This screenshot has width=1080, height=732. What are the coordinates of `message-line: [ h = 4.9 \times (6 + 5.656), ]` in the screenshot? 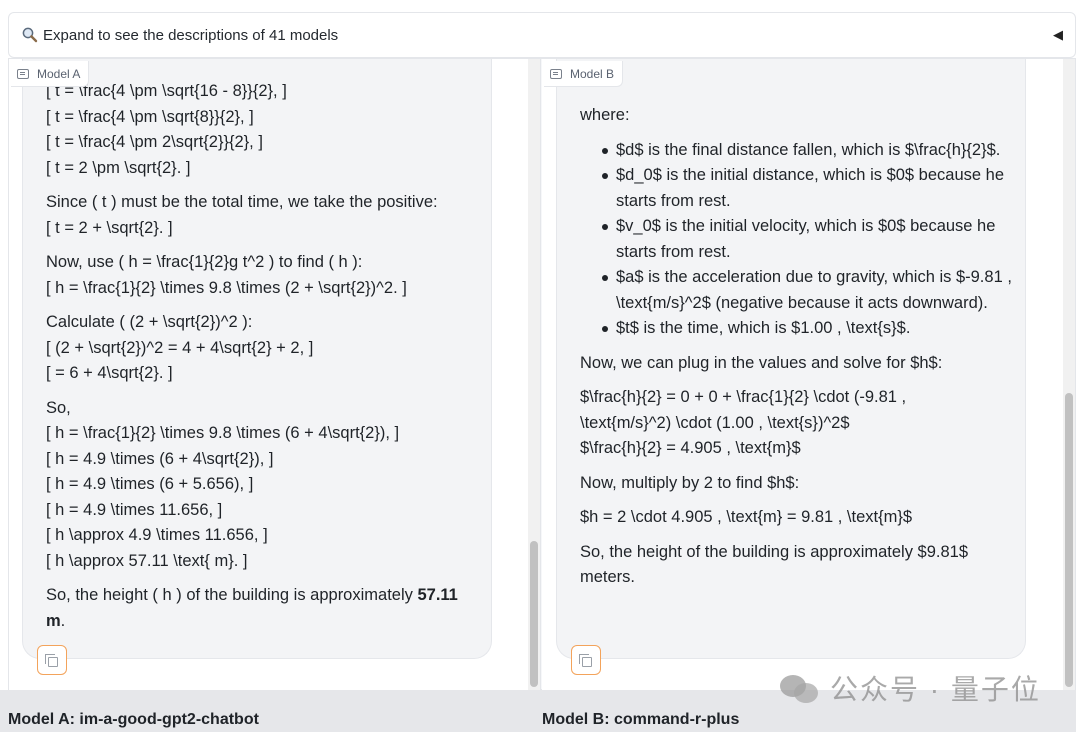 It's located at (150, 484).